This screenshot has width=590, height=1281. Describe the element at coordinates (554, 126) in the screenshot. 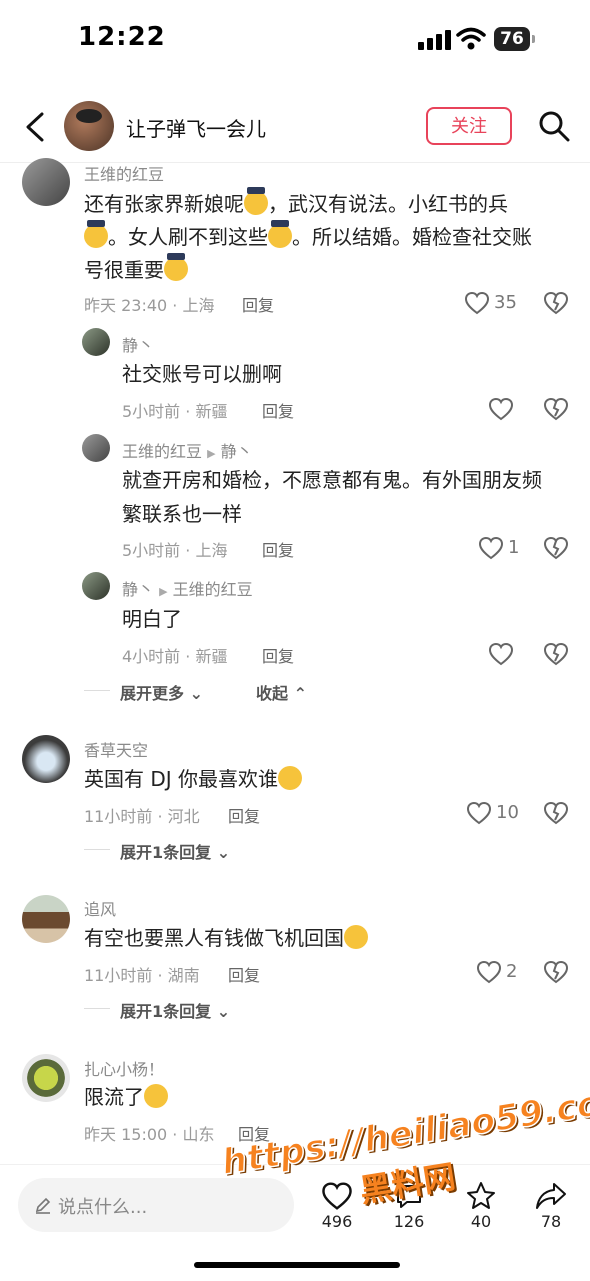

I see `search-icon` at that location.